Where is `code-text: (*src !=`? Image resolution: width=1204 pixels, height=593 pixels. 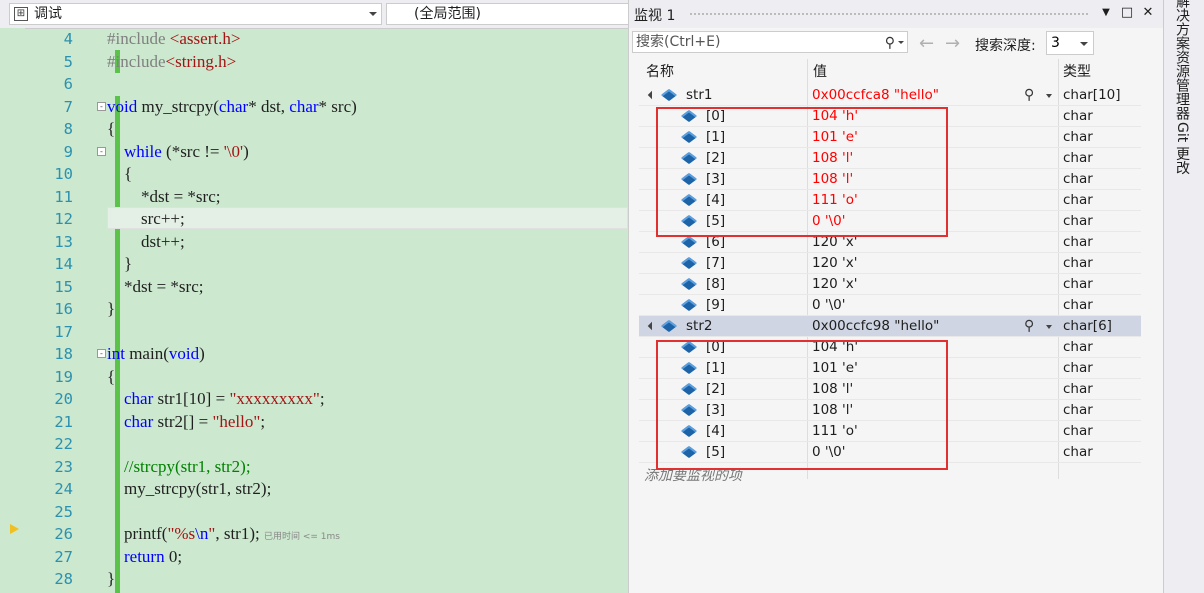 code-text: (*src != is located at coordinates (192, 151).